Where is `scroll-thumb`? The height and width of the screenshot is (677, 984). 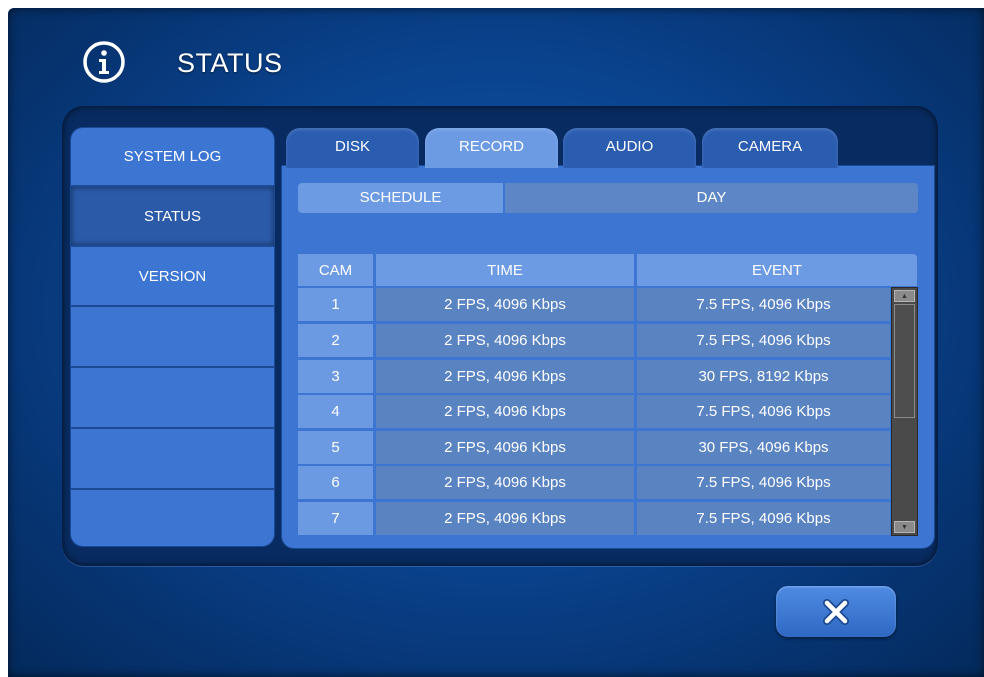
scroll-thumb is located at coordinates (904, 361).